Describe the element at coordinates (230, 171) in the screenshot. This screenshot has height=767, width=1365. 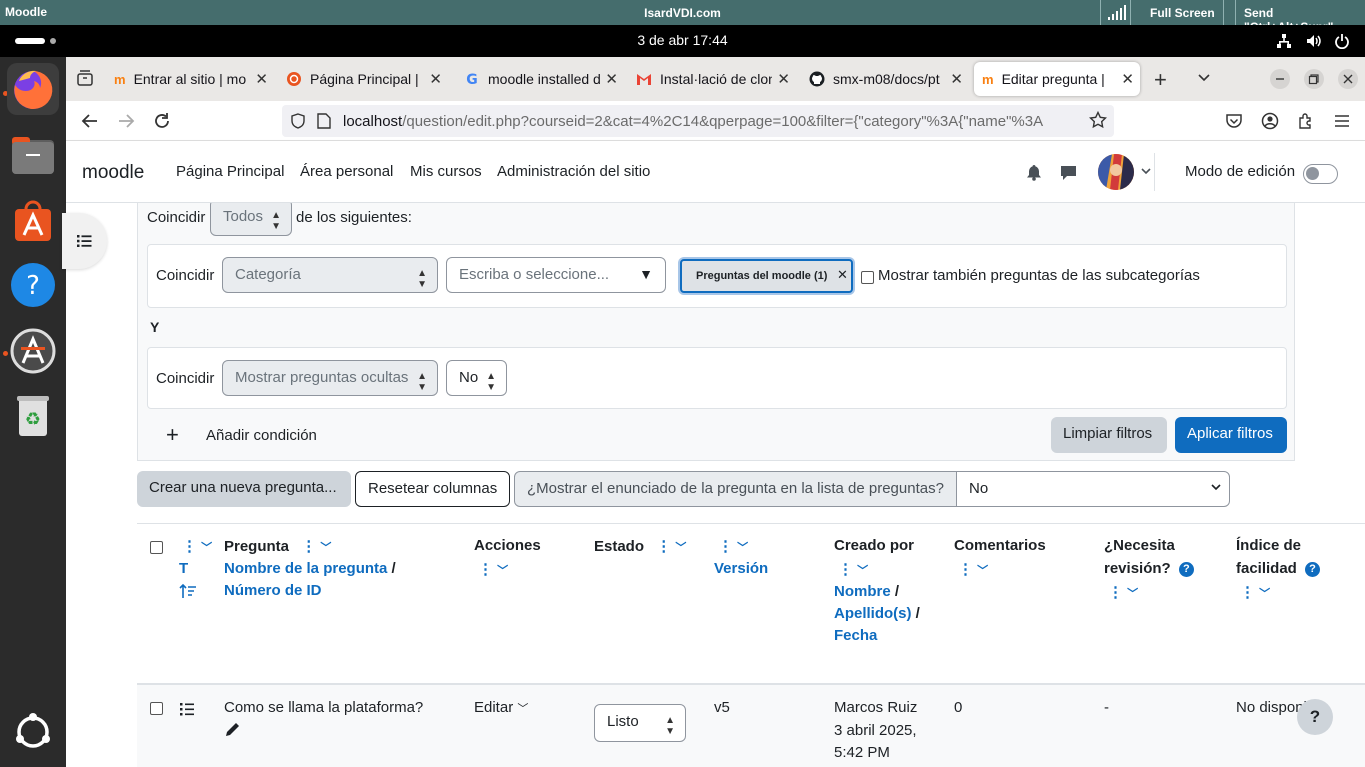
I see `nav-home: Página Principal` at that location.